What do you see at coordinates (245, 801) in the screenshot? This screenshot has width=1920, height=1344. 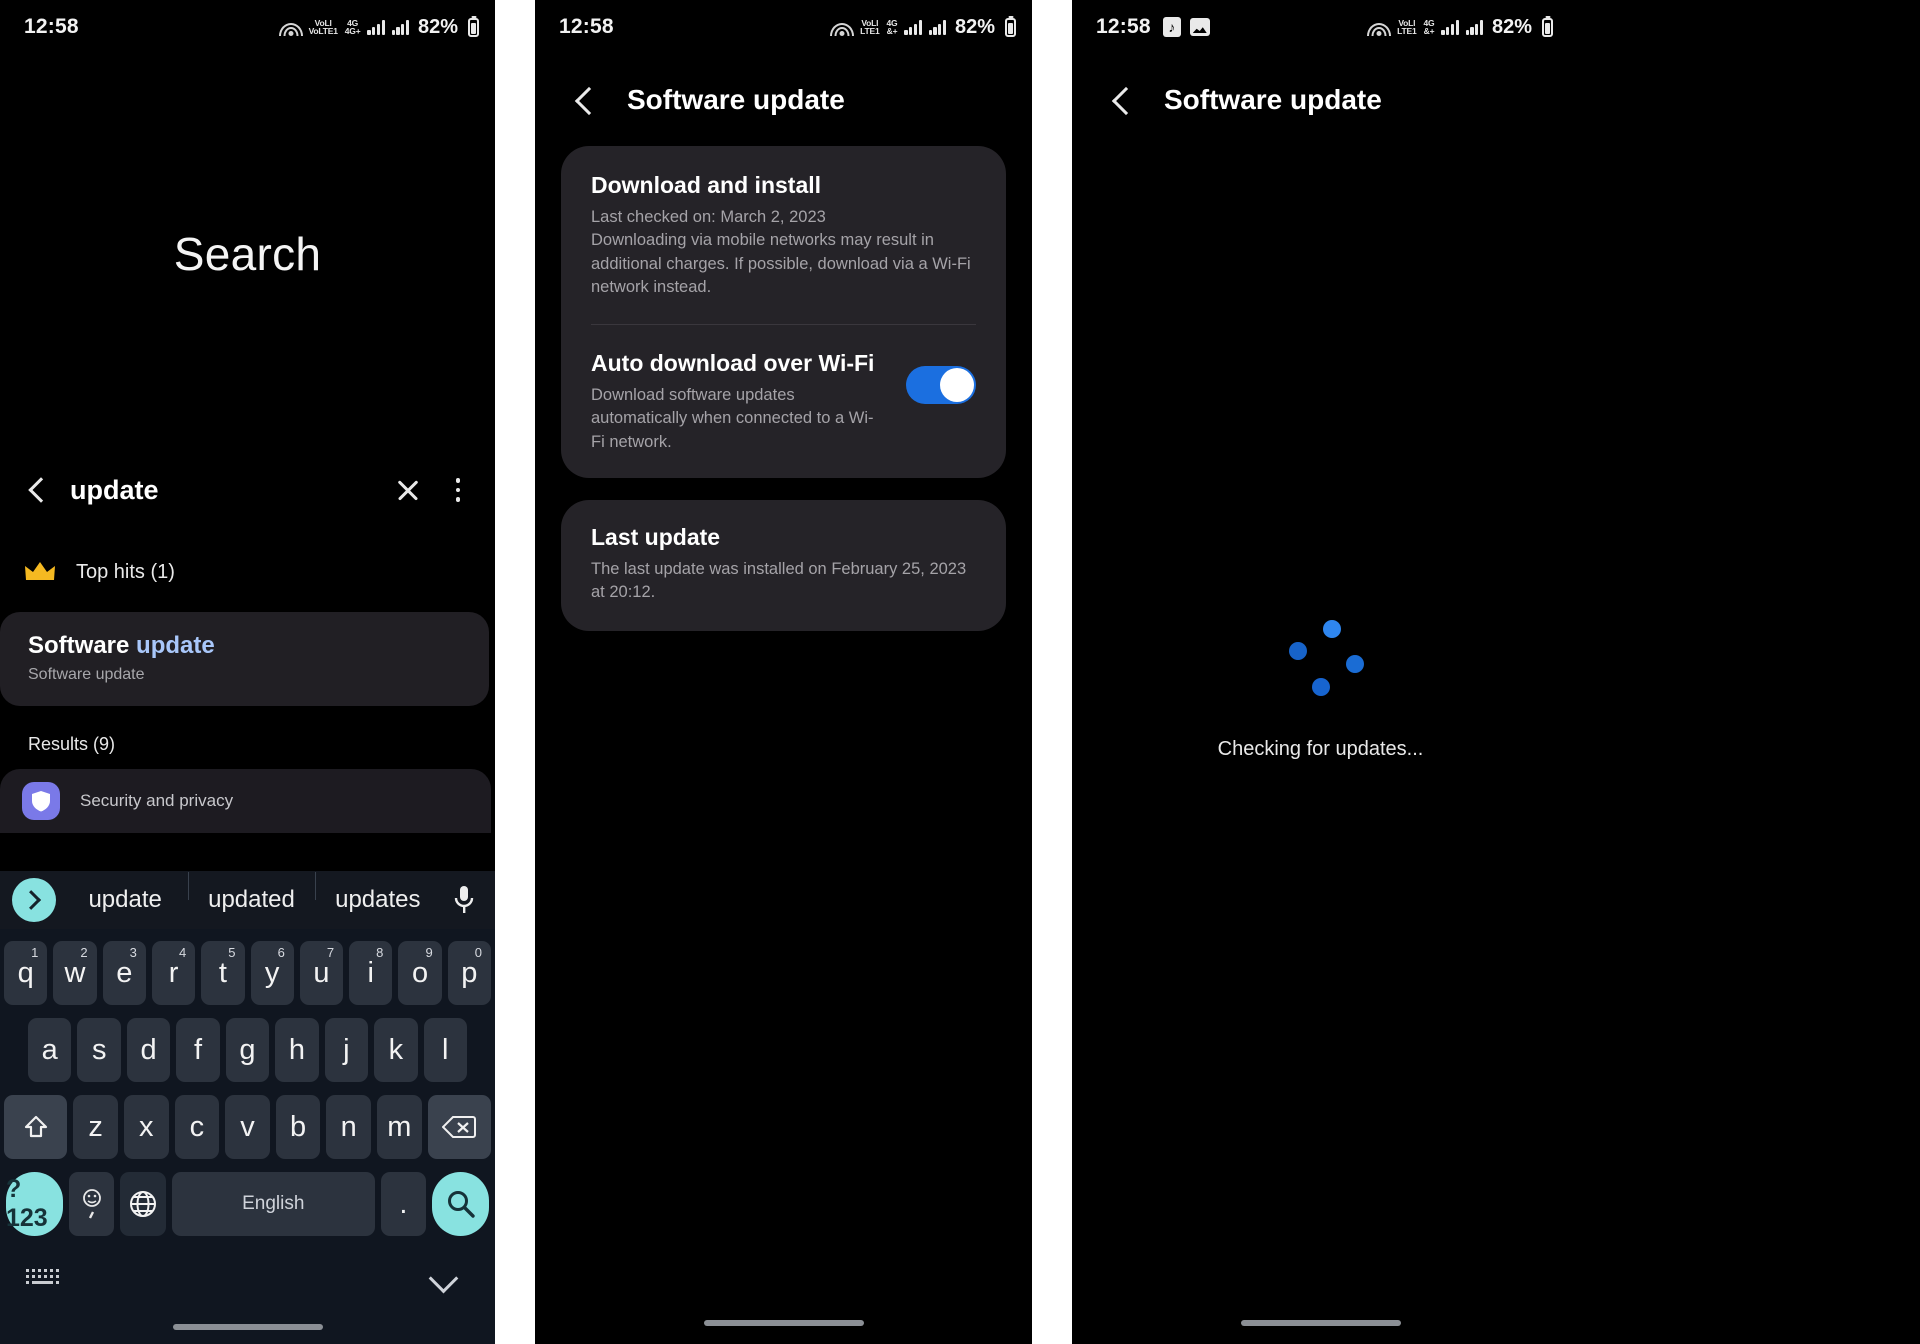 I see `list-item: Security and privacy` at bounding box center [245, 801].